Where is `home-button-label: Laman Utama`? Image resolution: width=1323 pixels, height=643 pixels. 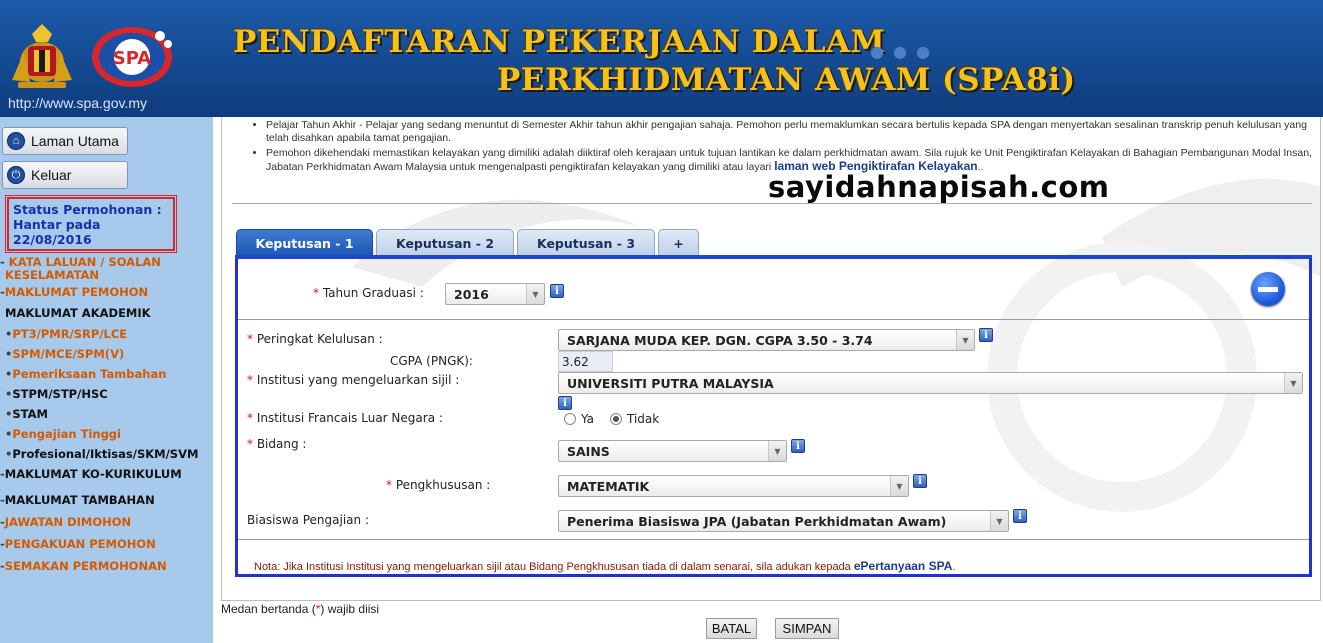 home-button-label: Laman Utama is located at coordinates (75, 141).